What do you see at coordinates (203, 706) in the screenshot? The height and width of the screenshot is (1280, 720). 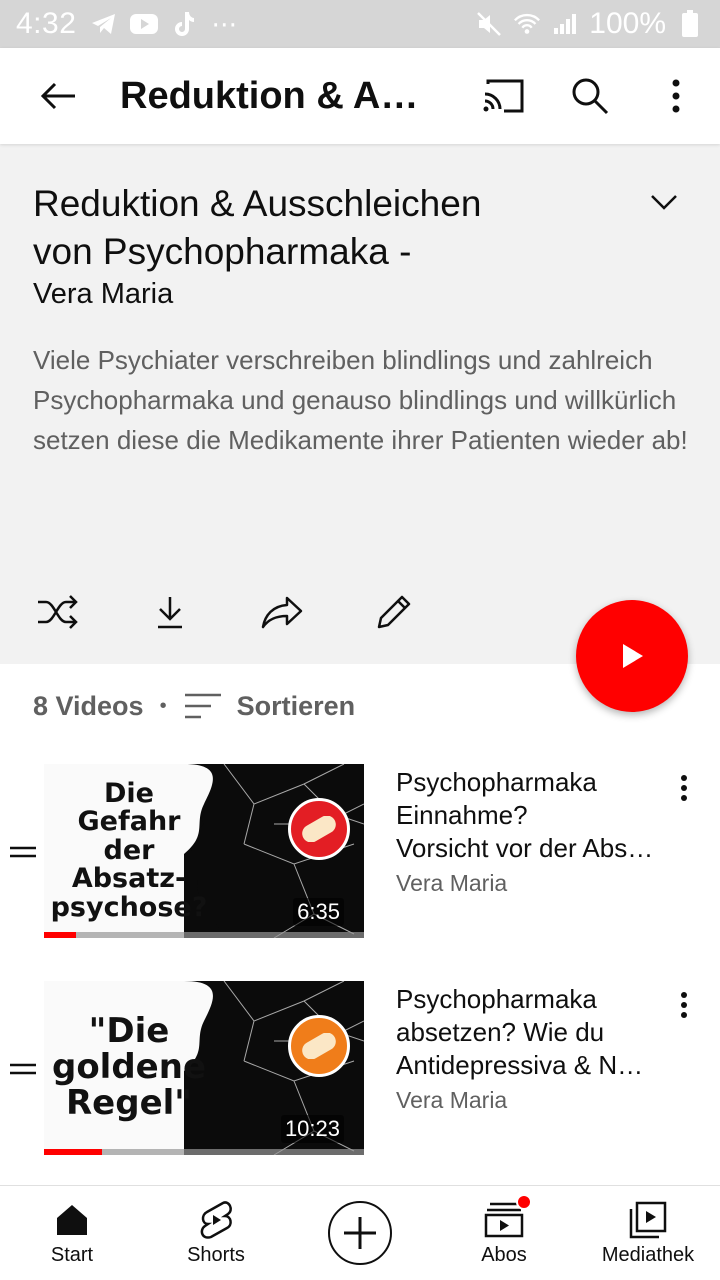 I see `sort-icon` at bounding box center [203, 706].